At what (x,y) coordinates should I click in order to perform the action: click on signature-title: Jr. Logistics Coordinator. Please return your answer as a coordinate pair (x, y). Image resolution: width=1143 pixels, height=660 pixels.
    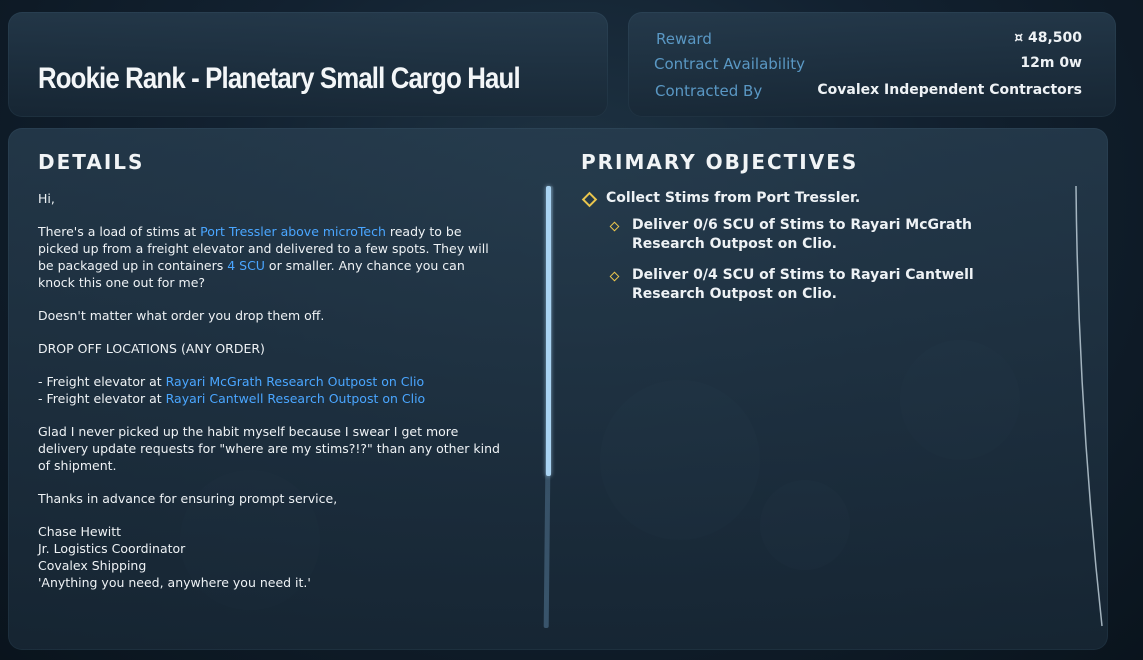
    Looking at the image, I should click on (112, 548).